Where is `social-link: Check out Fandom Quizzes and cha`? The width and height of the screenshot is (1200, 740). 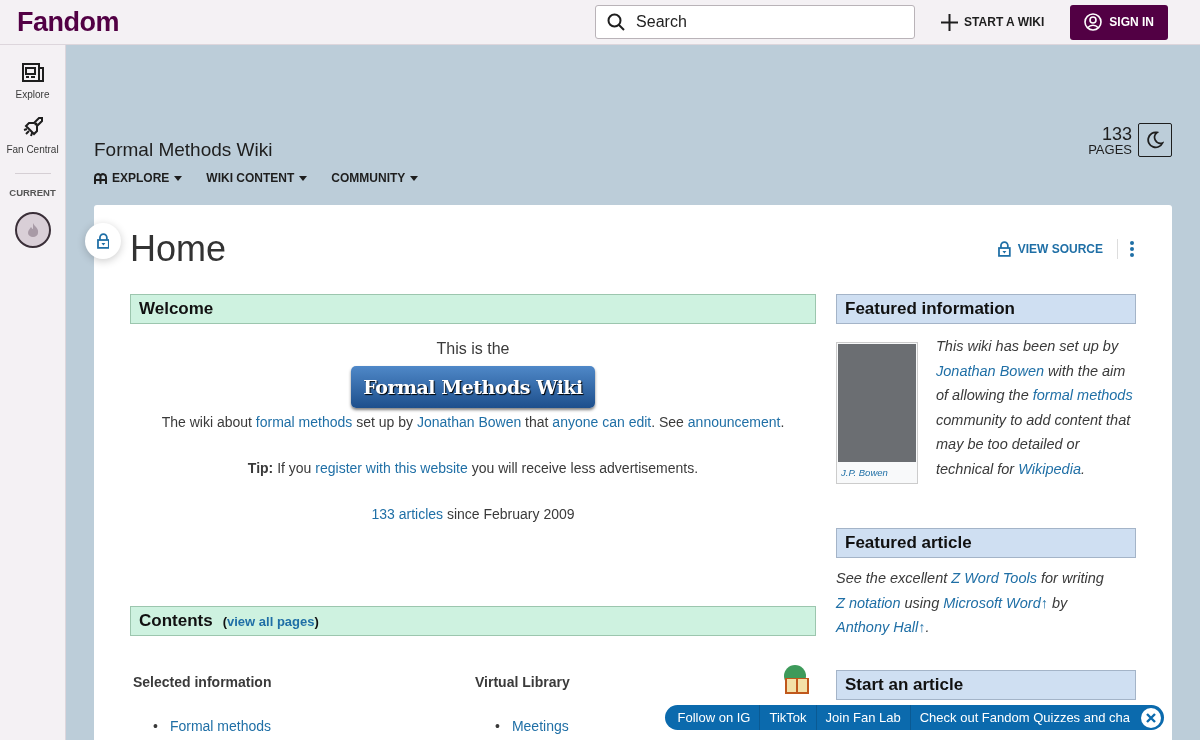
social-link: Check out Fandom Quizzes and cha is located at coordinates (1024, 717).